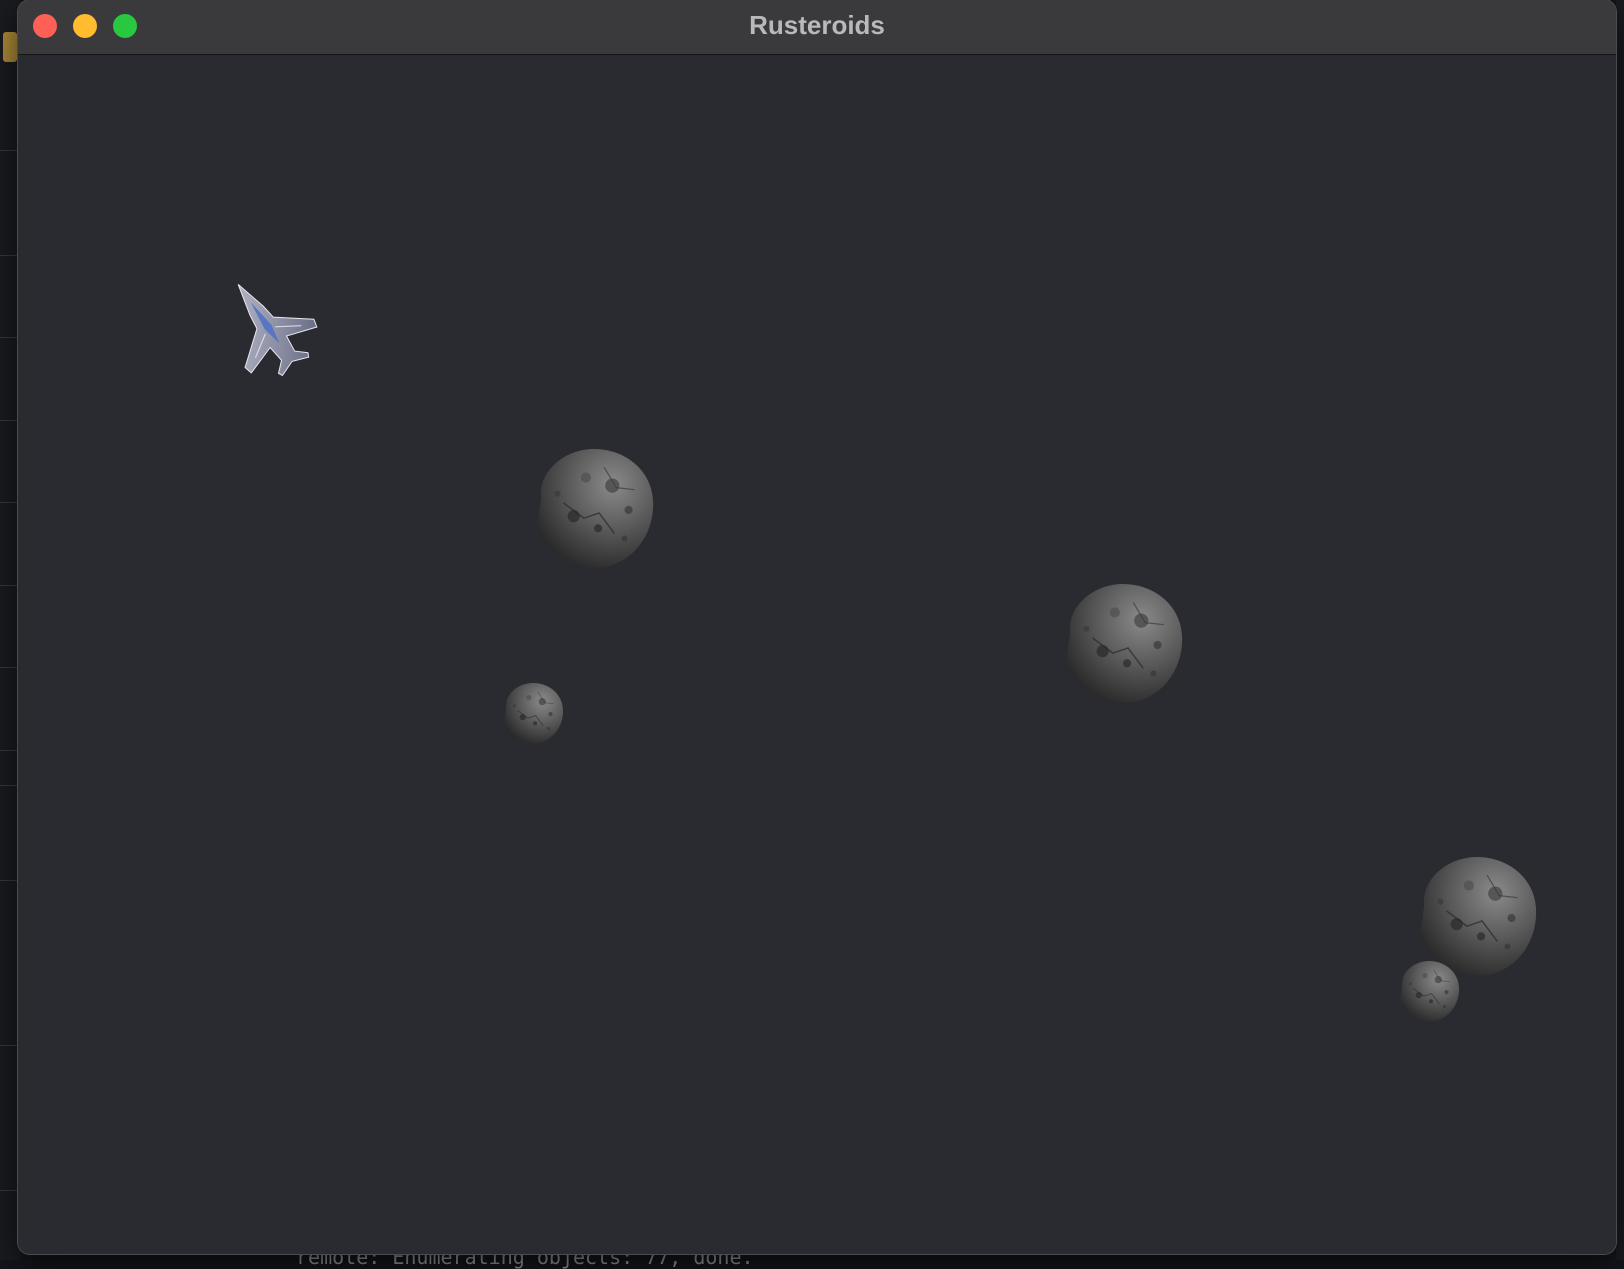 This screenshot has height=1269, width=1624. What do you see at coordinates (277, 330) in the screenshot?
I see `spaceship` at bounding box center [277, 330].